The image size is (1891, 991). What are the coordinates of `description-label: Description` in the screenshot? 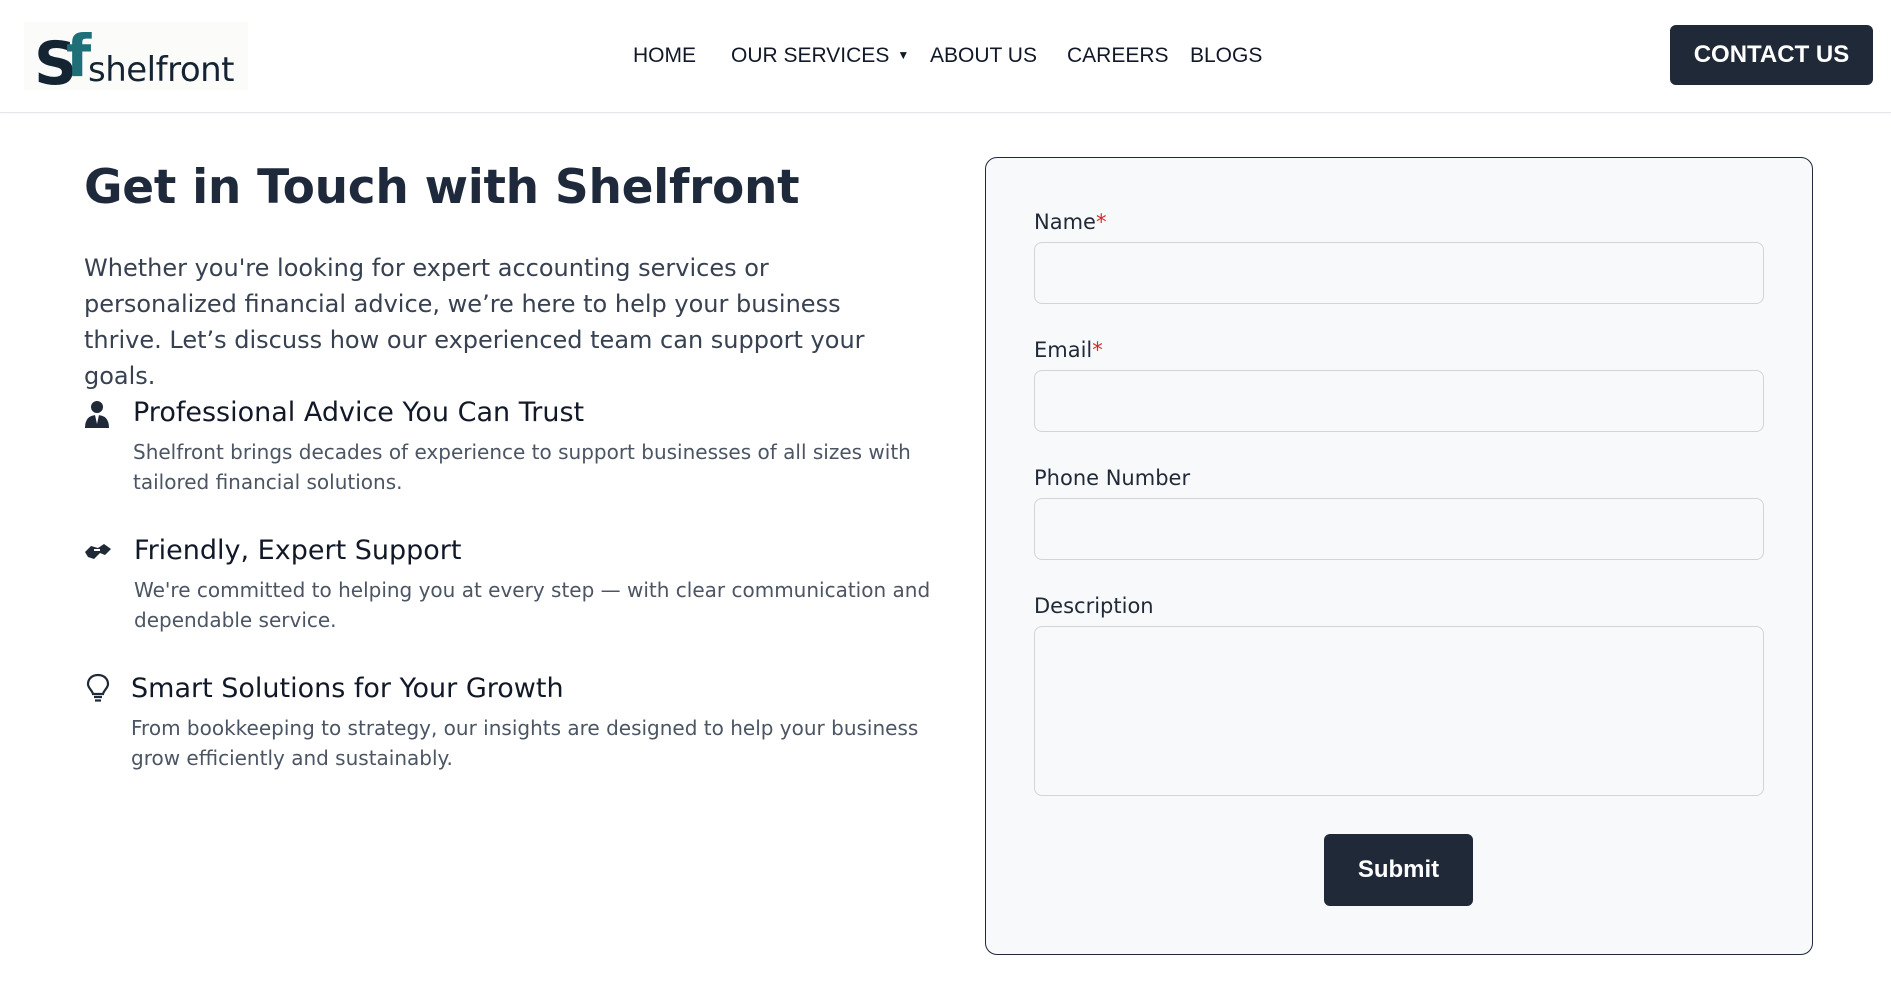 It's located at (1094, 606).